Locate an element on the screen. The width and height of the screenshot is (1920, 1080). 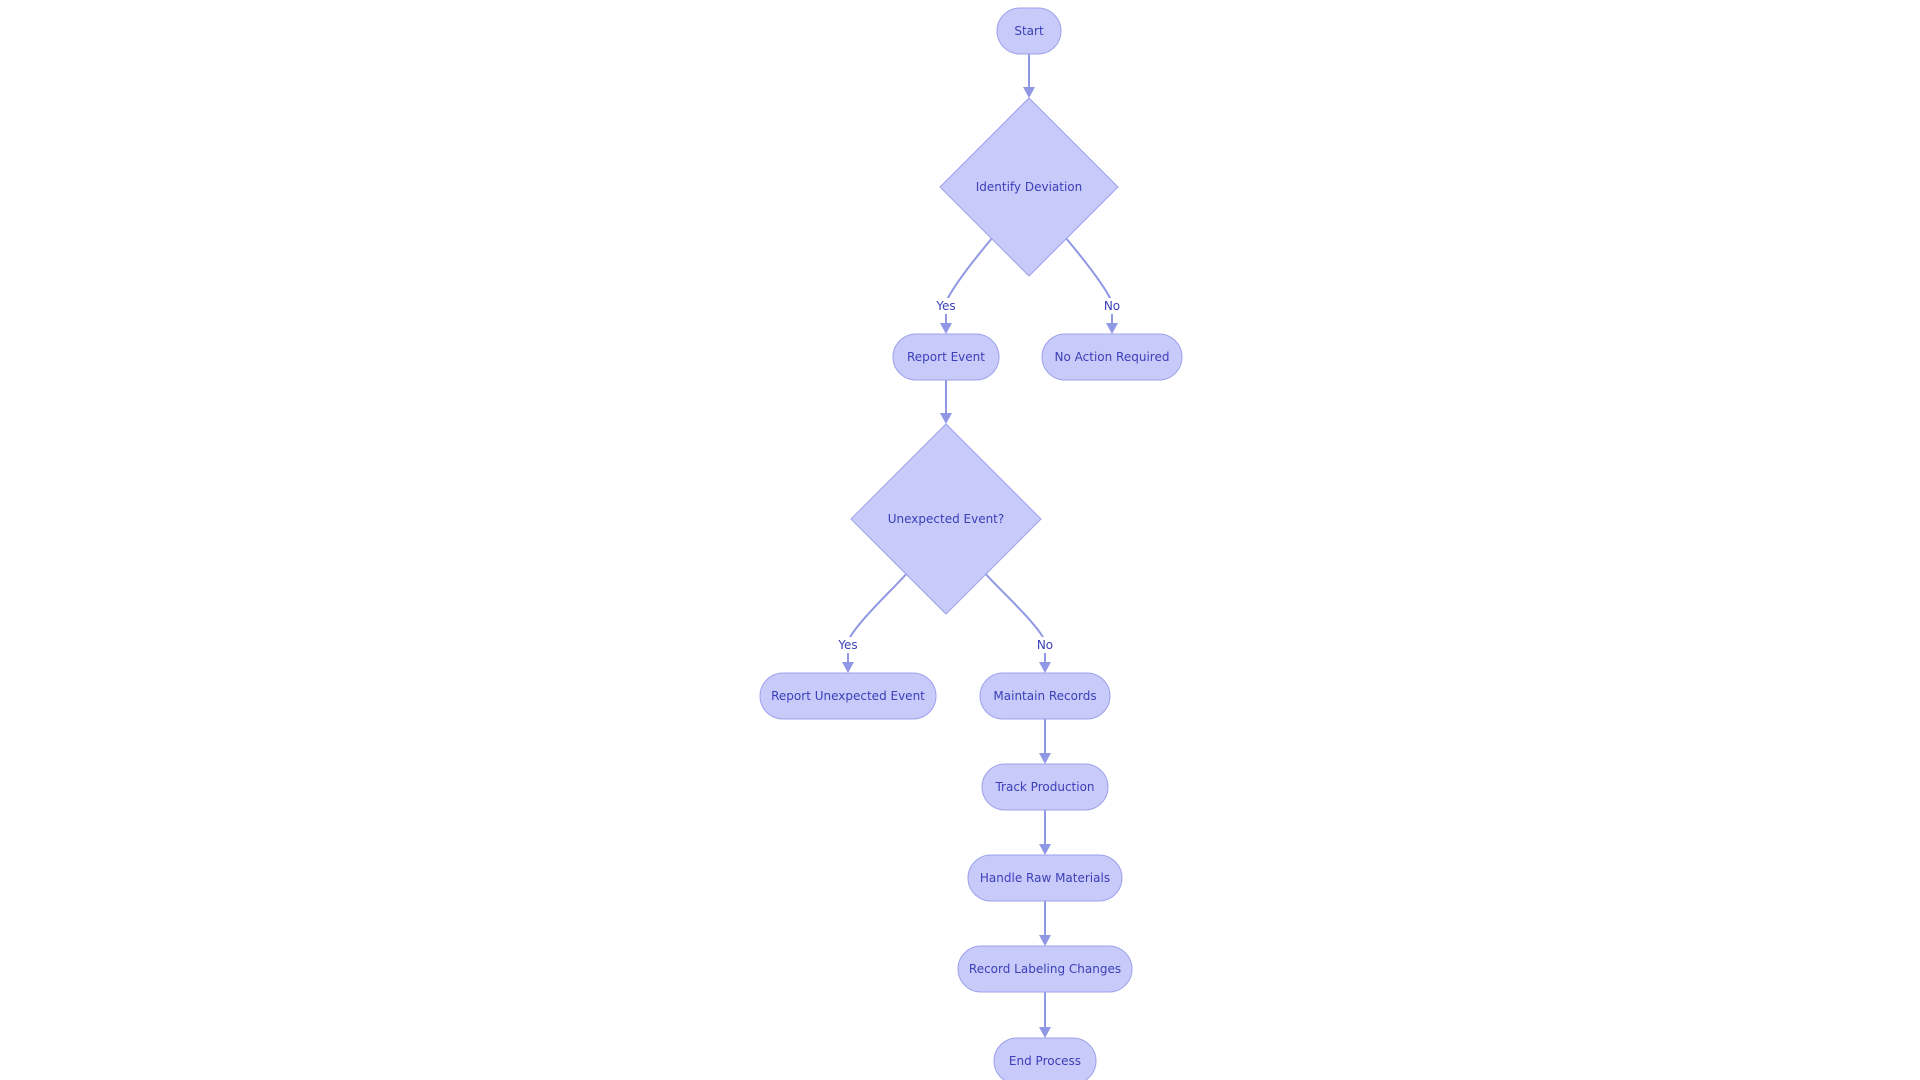
node-label: Report Event is located at coordinates (946, 357).